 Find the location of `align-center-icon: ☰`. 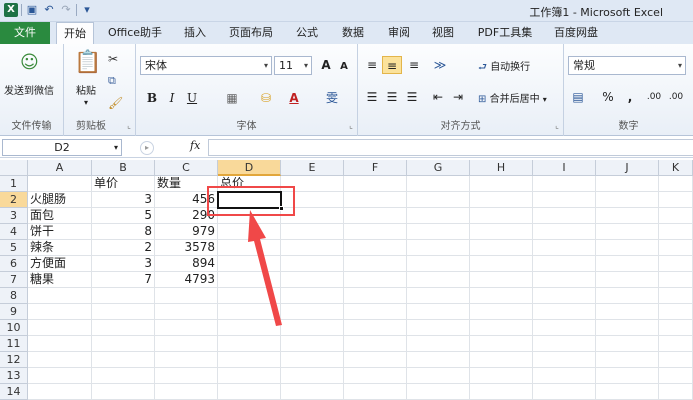

align-center-icon: ☰ is located at coordinates (392, 97).